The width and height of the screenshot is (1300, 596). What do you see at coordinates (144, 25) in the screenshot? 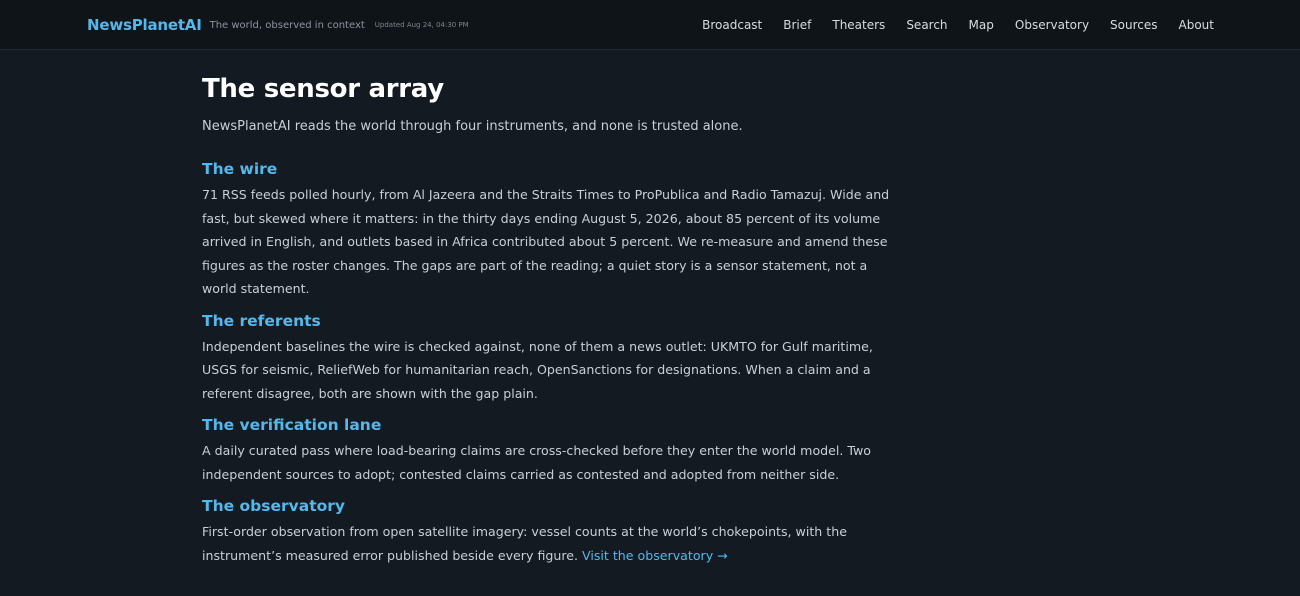
I see `brand-logo-link: NewsPlanetAI` at bounding box center [144, 25].